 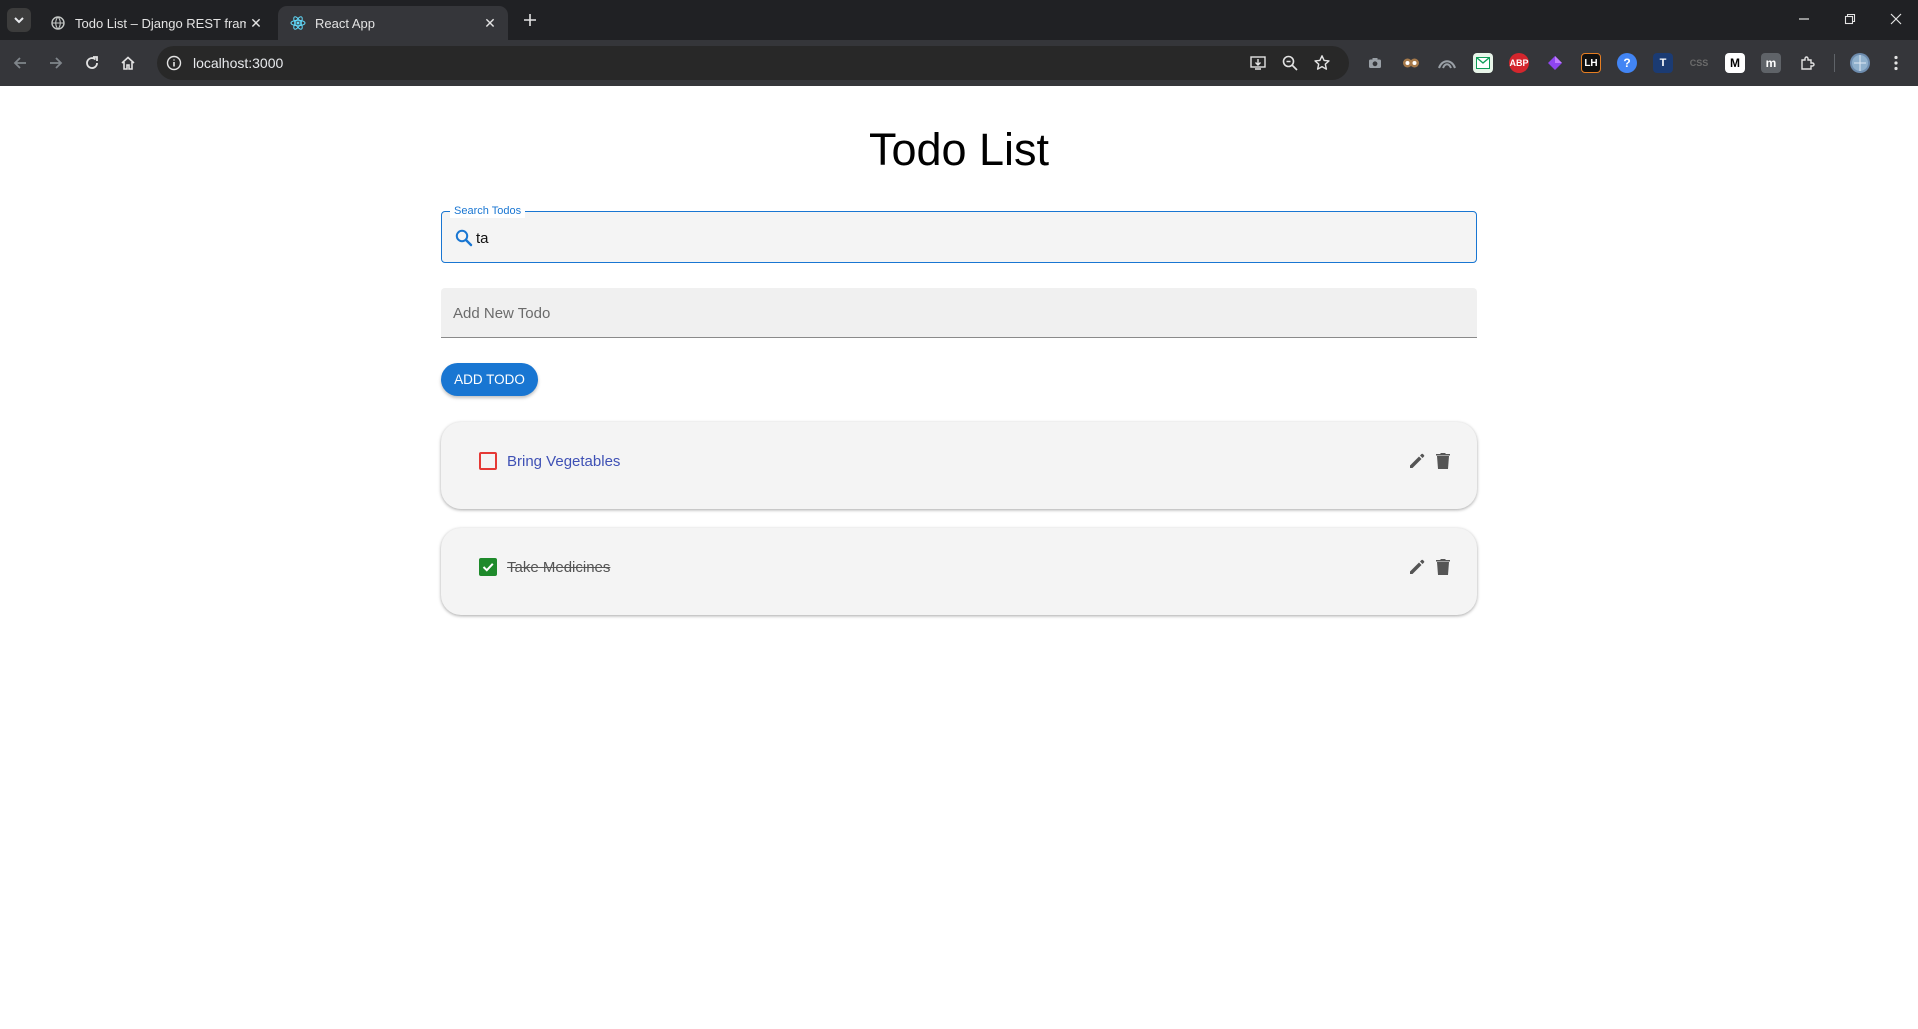 I want to click on browser-toolbar: localhost:3000 ABP LH ? T CSS M m, so click(x=959, y=63).